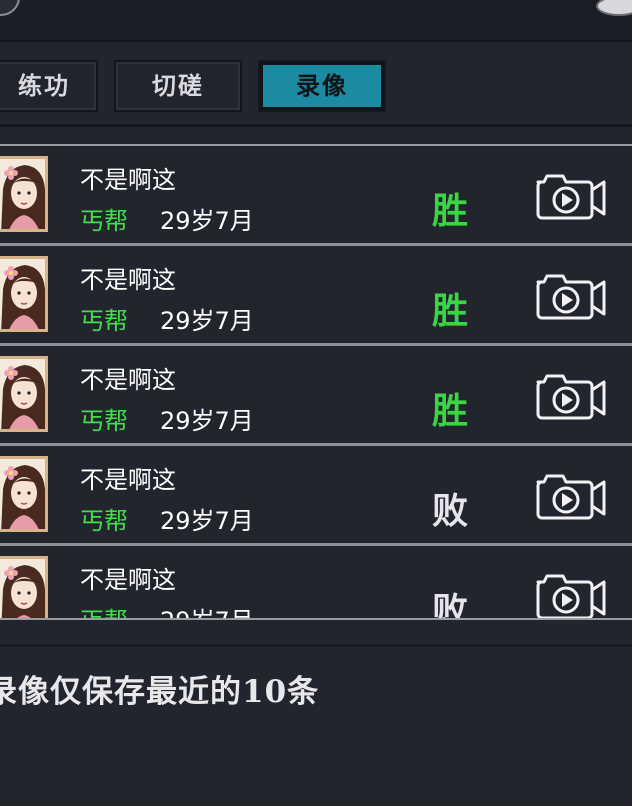 Image resolution: width=632 pixels, height=806 pixels. Describe the element at coordinates (316, 645) in the screenshot. I see `divider` at that location.